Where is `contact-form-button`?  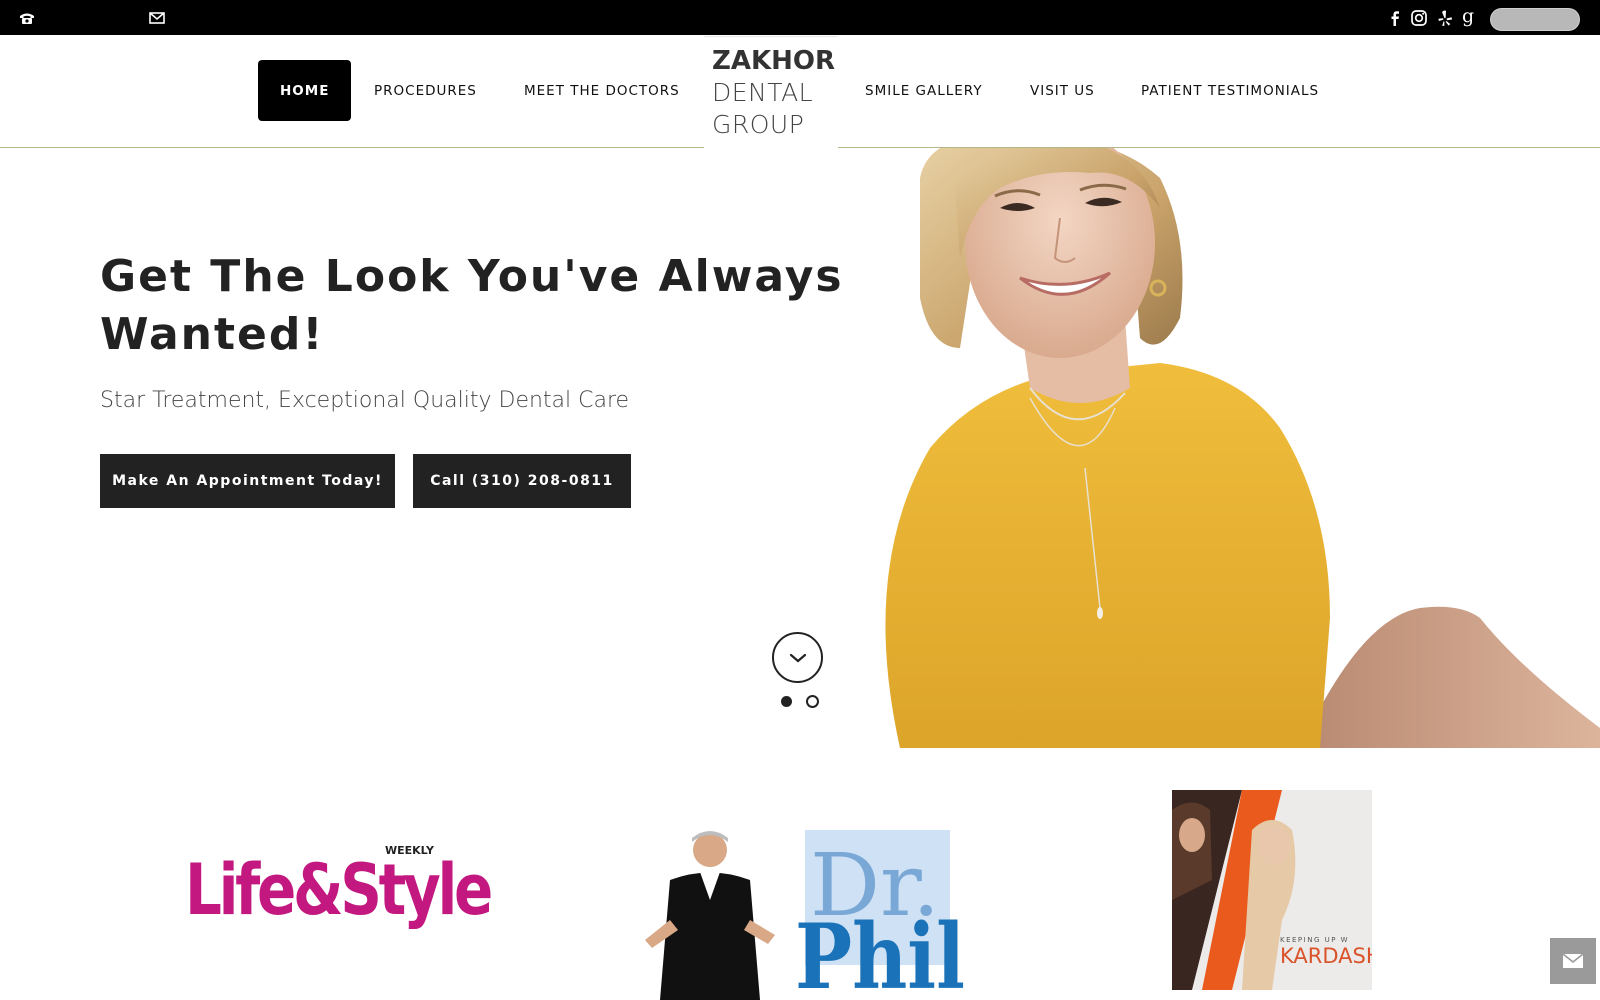
contact-form-button is located at coordinates (1573, 961).